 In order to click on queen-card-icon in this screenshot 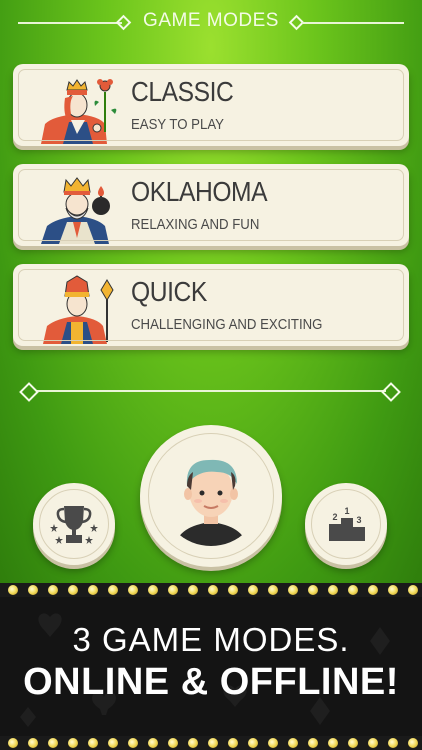, I will do `click(79, 111)`.